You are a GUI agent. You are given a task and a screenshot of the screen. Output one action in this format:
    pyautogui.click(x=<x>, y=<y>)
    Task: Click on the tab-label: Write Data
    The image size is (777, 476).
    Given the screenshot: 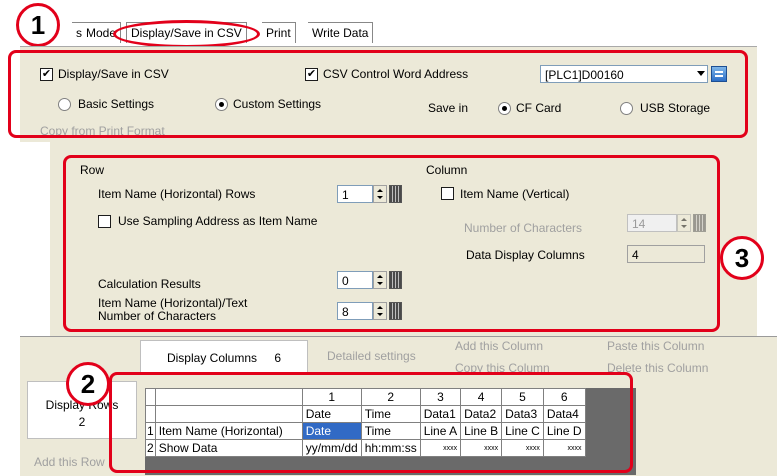 What is the action you would take?
    pyautogui.click(x=340, y=33)
    